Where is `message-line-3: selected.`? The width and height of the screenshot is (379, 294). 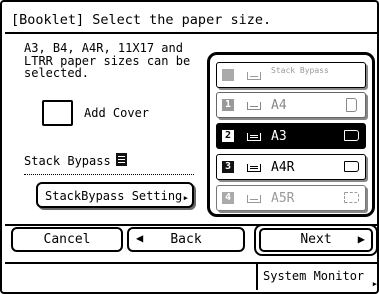 message-line-3: selected. is located at coordinates (57, 73).